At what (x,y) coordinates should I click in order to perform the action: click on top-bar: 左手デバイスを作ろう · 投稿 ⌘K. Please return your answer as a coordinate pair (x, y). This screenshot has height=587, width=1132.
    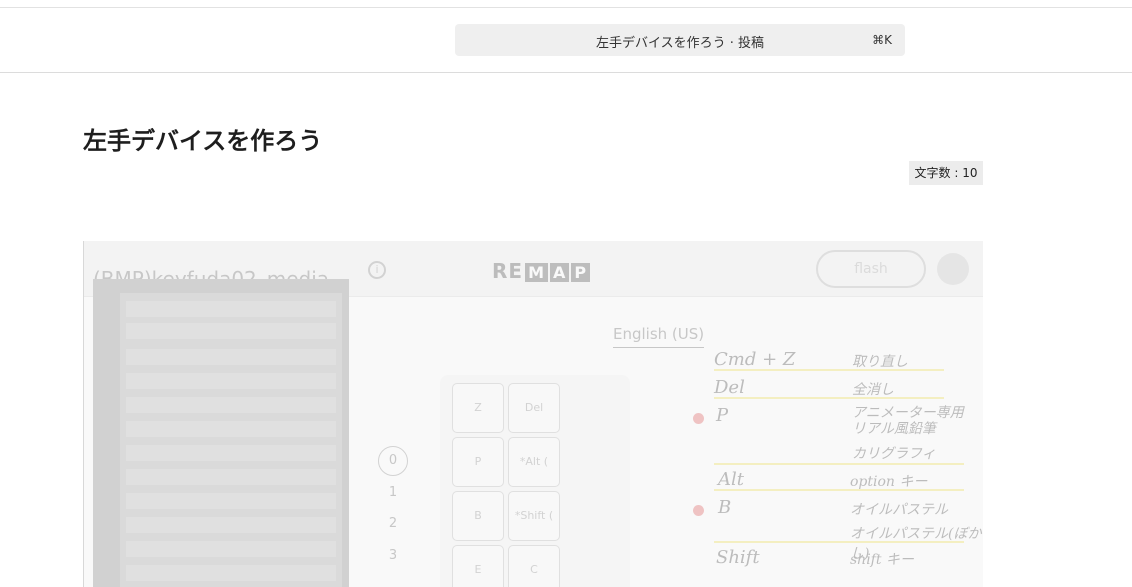
    Looking at the image, I should click on (566, 36).